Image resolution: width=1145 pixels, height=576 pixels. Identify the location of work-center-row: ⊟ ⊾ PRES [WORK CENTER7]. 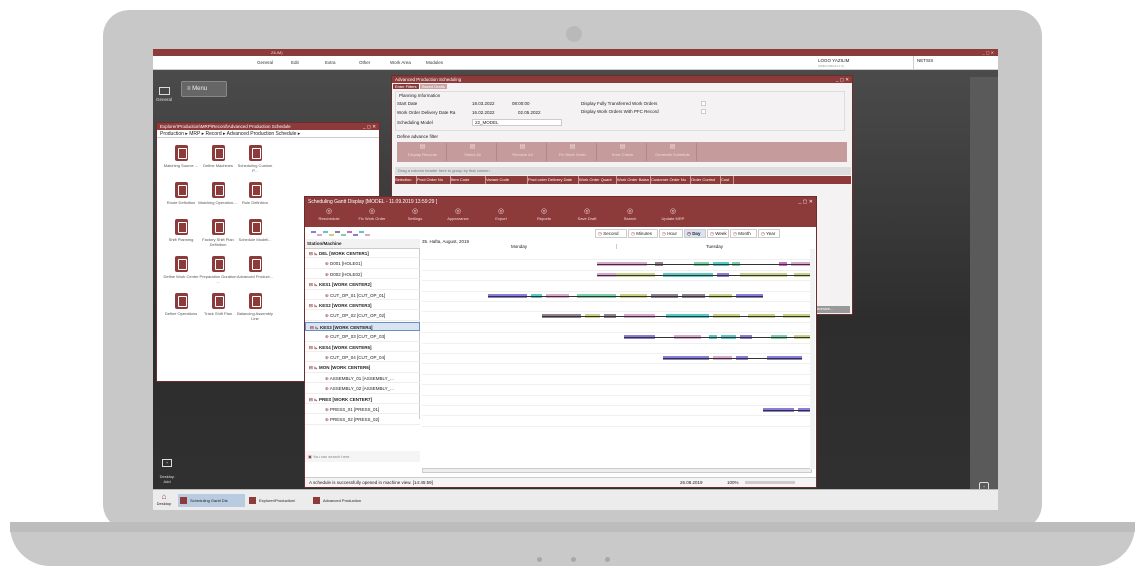
(362, 399).